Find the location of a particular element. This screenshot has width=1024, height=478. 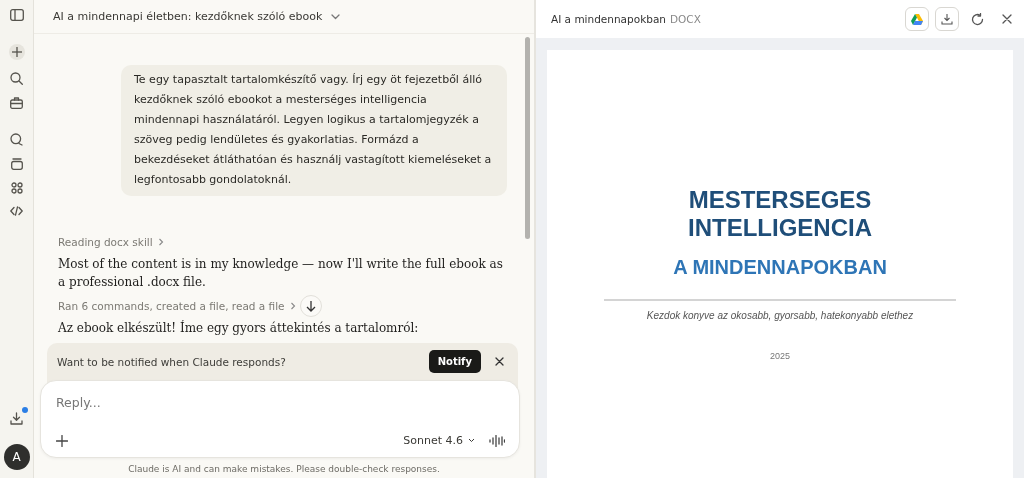

refresh-icon is located at coordinates (977, 19).